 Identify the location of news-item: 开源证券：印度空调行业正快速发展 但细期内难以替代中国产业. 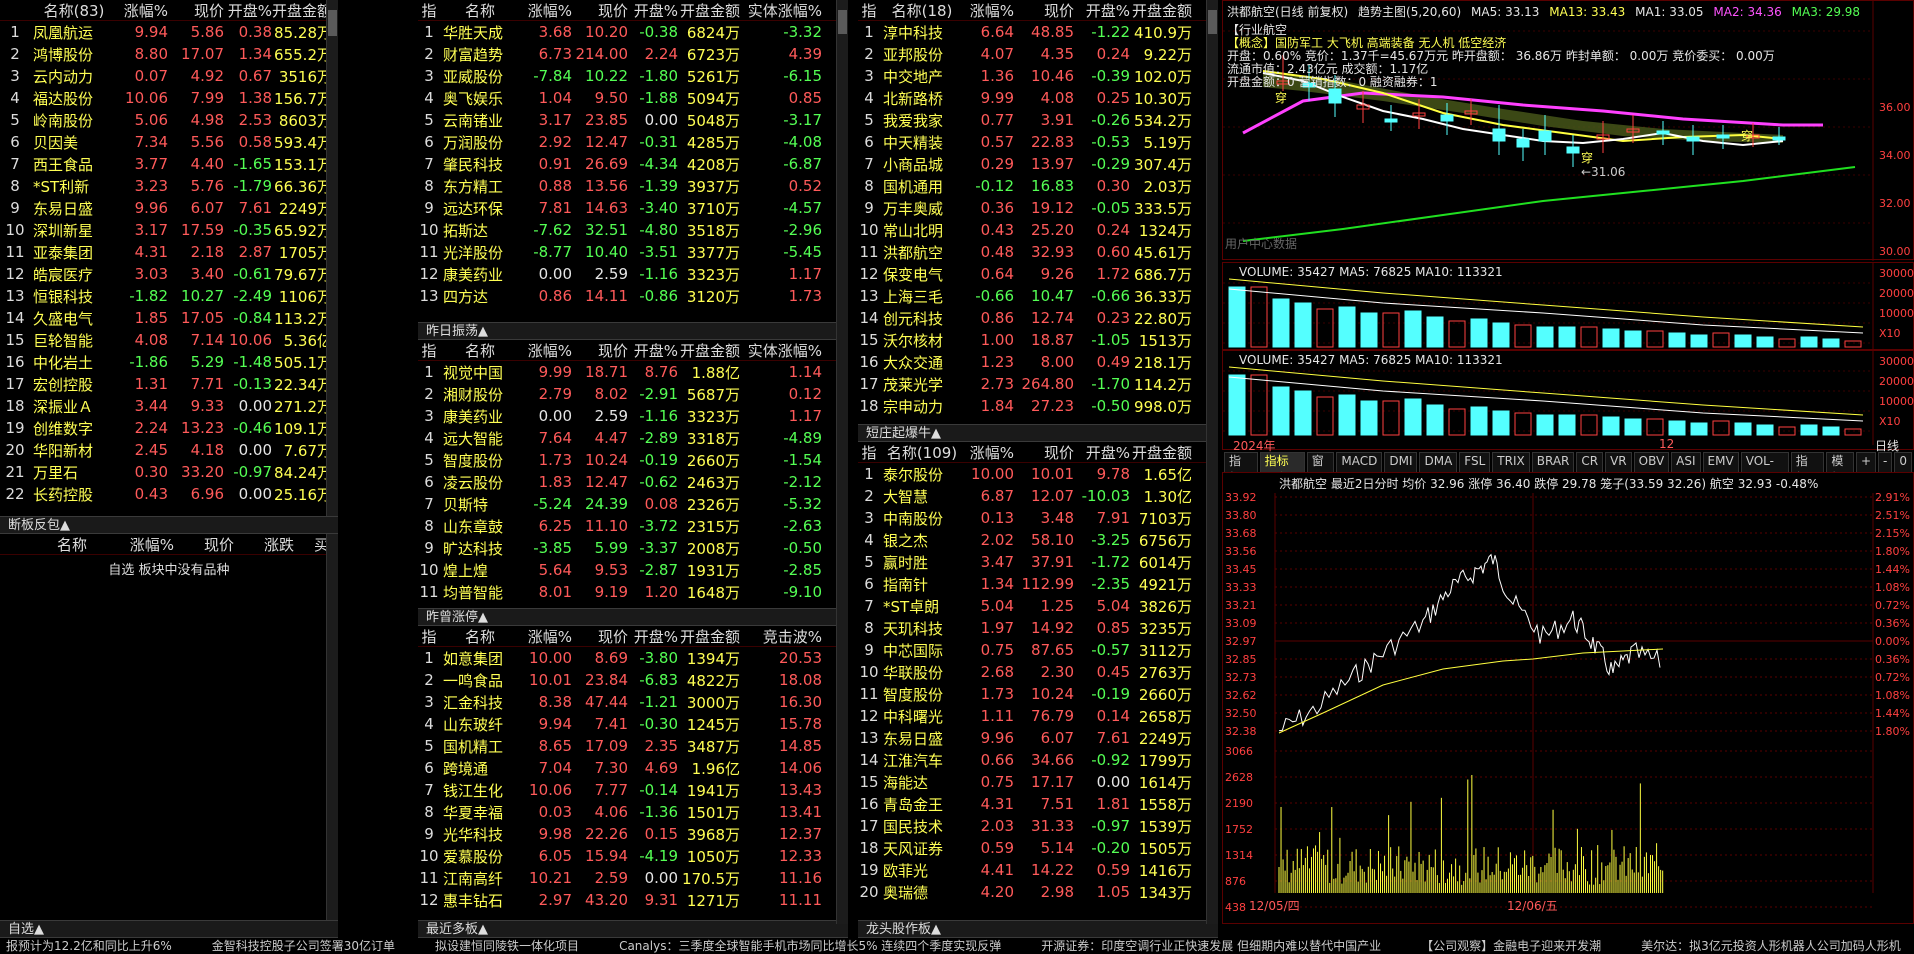
(1211, 946).